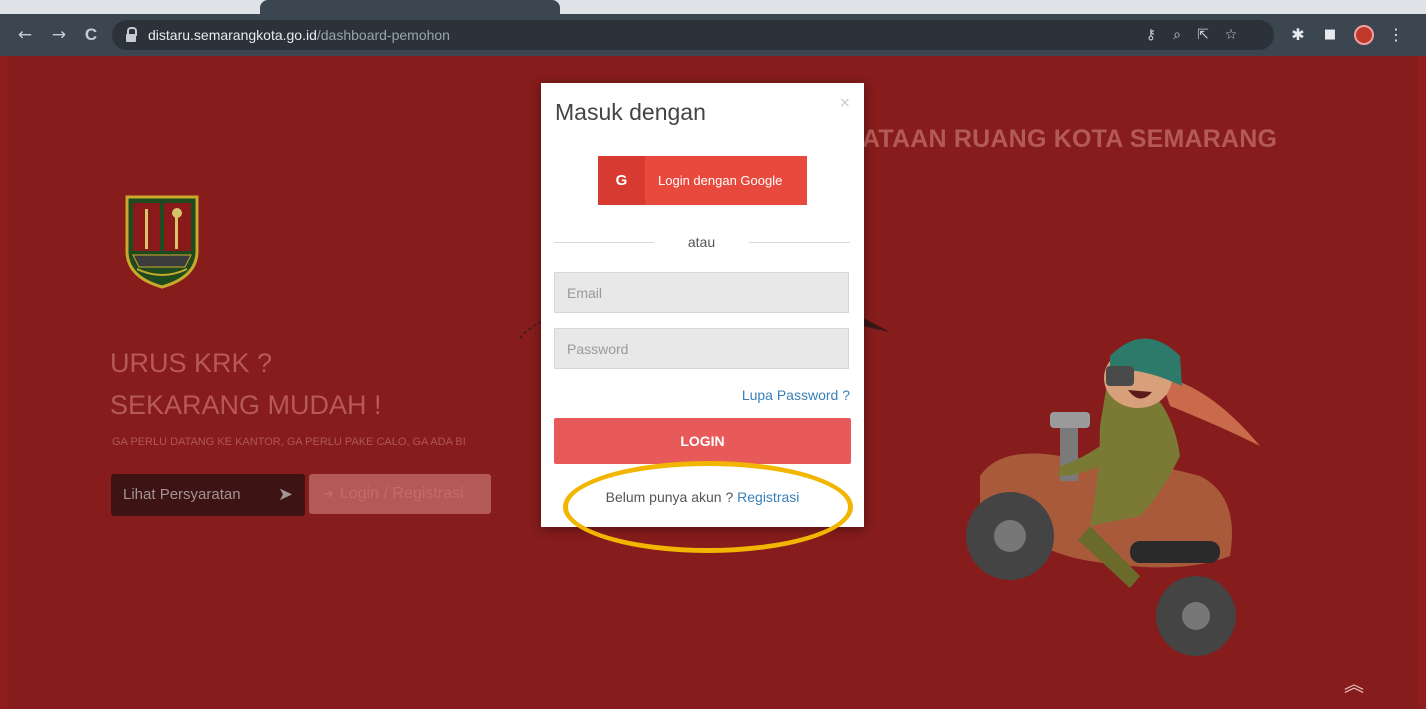 This screenshot has width=1426, height=709. What do you see at coordinates (131, 34) in the screenshot?
I see `lock-icon` at bounding box center [131, 34].